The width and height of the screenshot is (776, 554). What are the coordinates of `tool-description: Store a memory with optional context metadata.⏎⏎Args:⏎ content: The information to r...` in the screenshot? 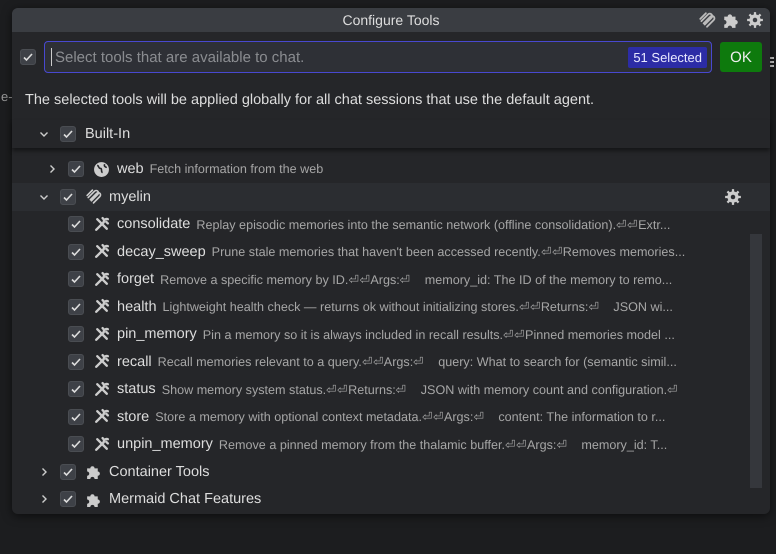 It's located at (410, 416).